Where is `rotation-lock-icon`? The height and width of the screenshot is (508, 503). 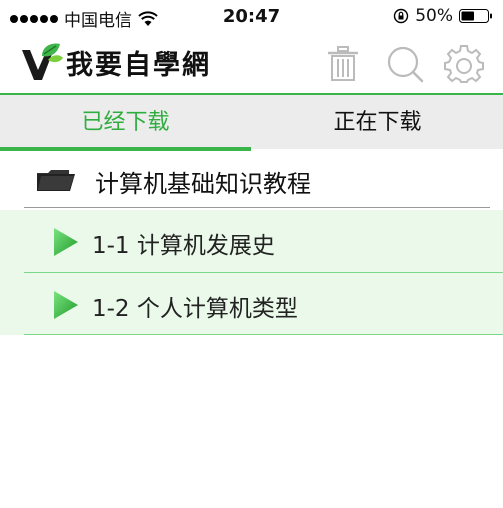
rotation-lock-icon is located at coordinates (401, 16).